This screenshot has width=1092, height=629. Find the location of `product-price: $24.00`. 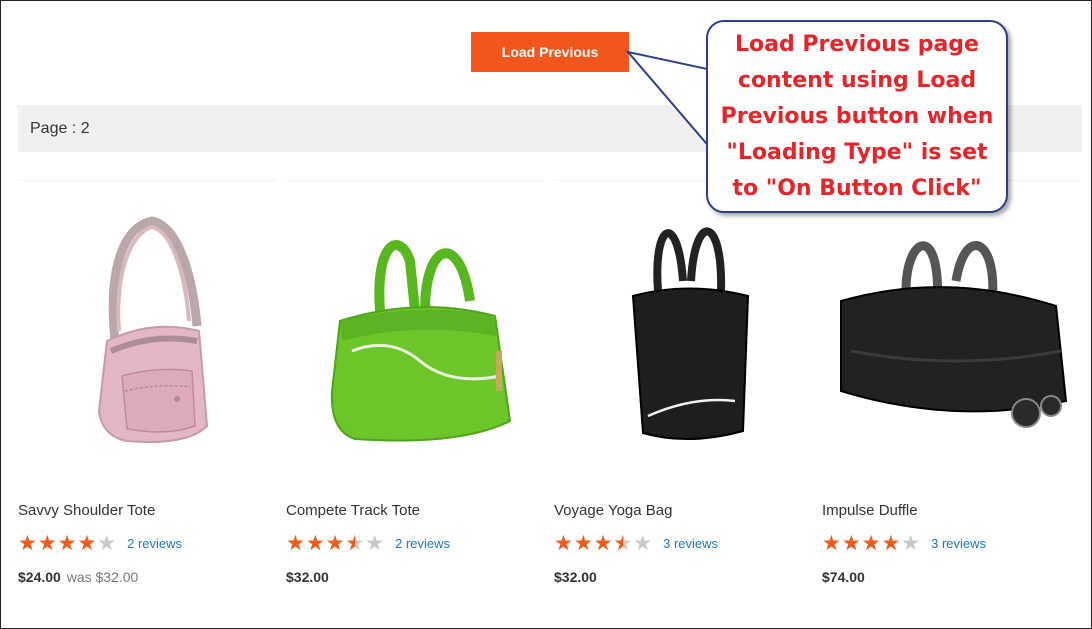

product-price: $24.00 is located at coordinates (39, 577).